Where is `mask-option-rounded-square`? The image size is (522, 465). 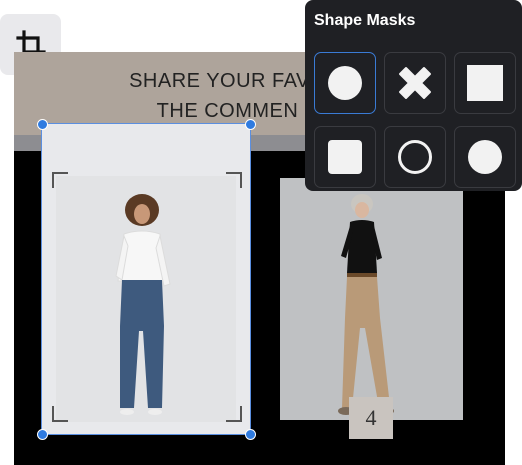
mask-option-rounded-square is located at coordinates (345, 157).